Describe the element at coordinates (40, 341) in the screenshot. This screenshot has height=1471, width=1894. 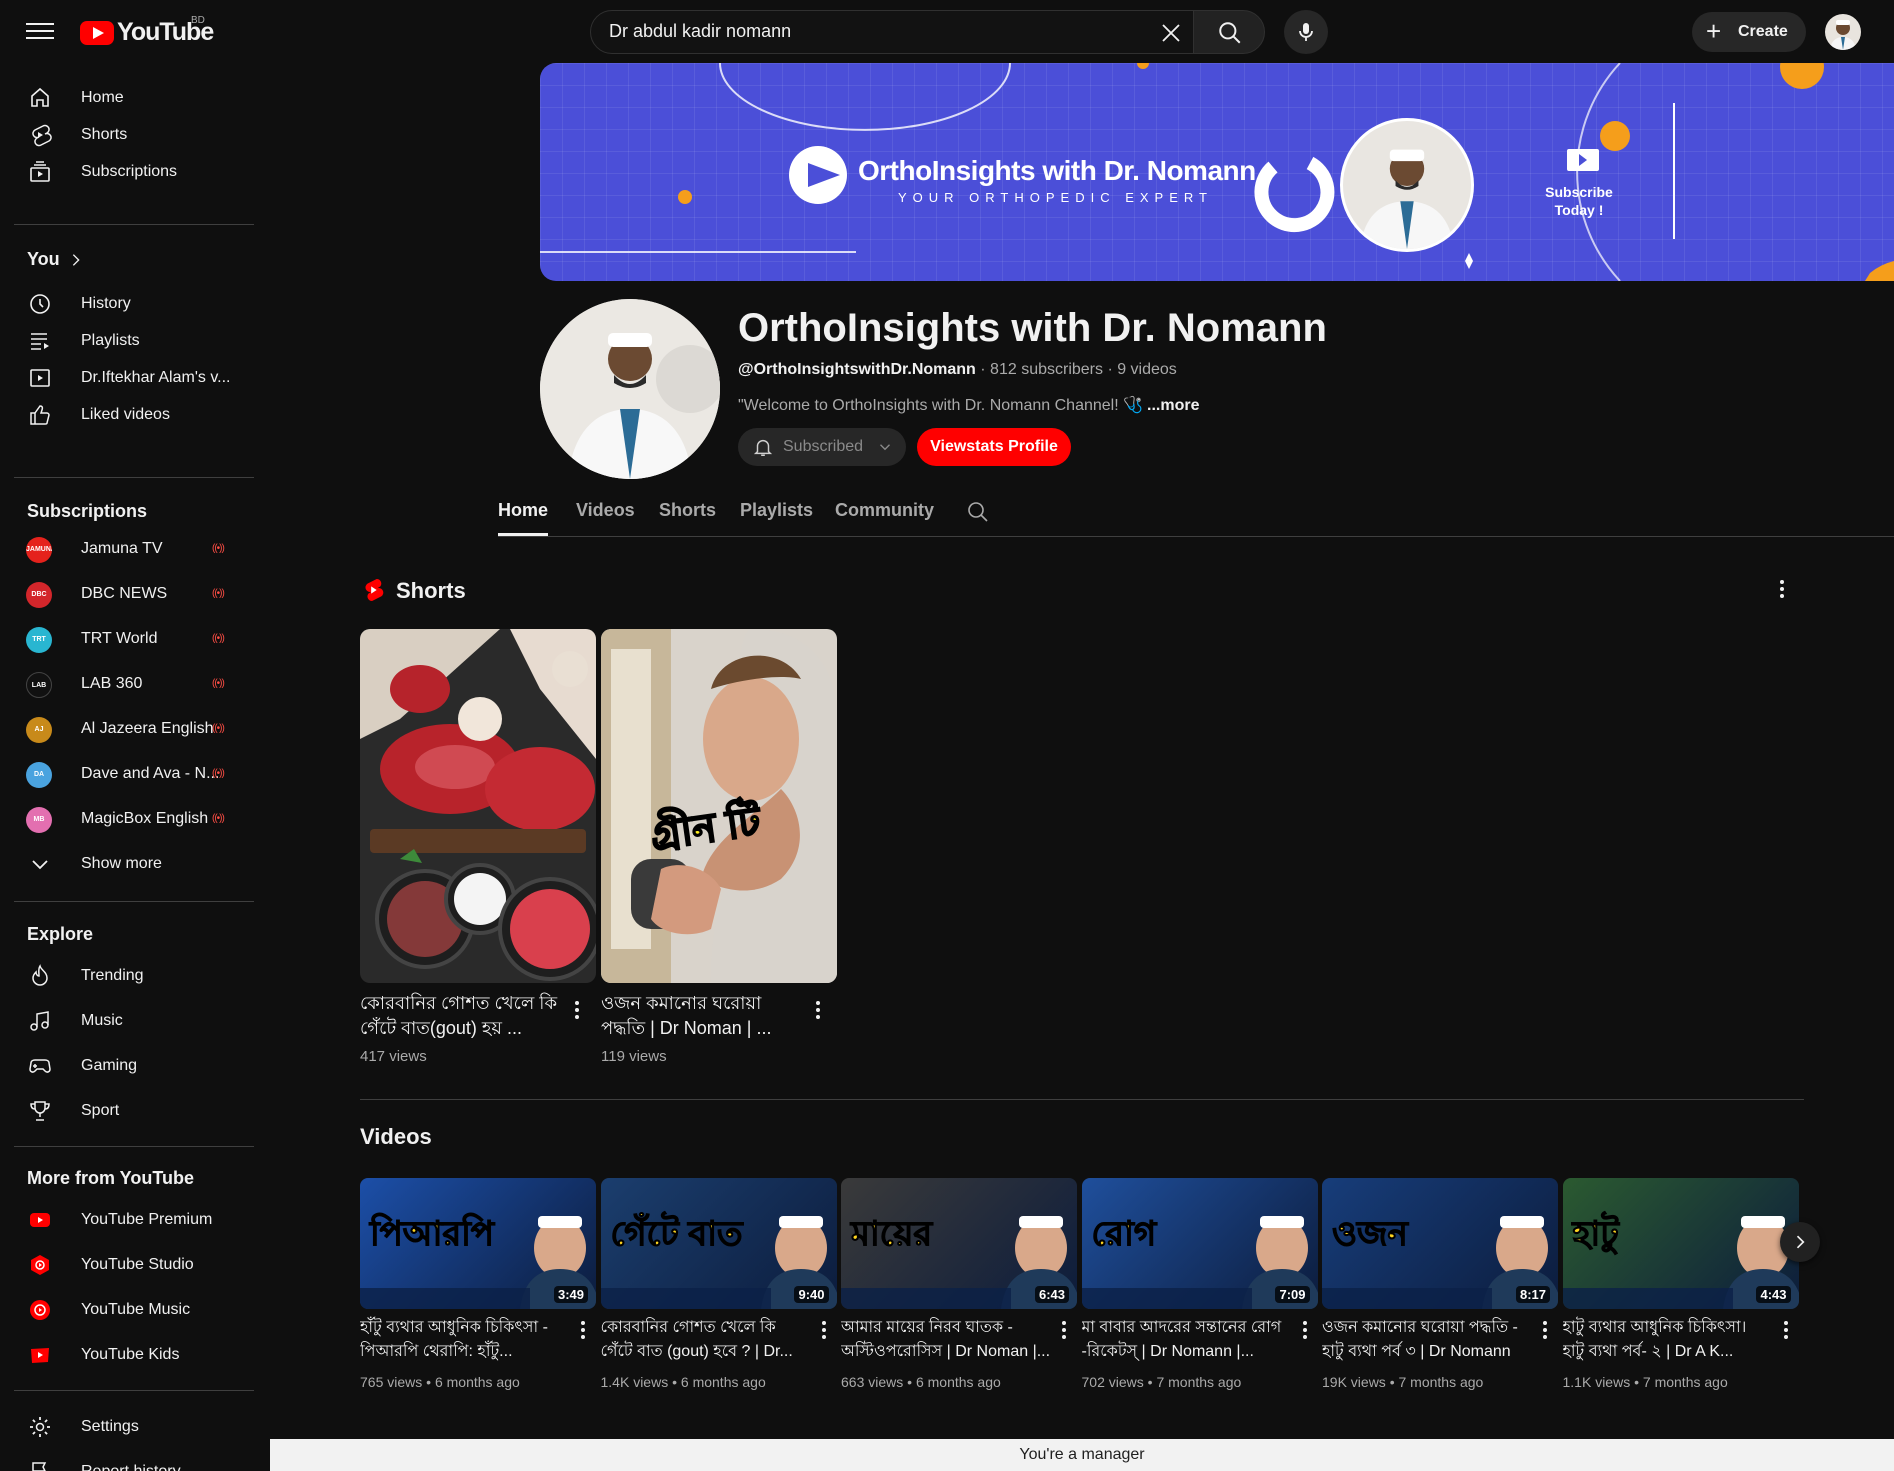
I see `playlists-icon` at that location.